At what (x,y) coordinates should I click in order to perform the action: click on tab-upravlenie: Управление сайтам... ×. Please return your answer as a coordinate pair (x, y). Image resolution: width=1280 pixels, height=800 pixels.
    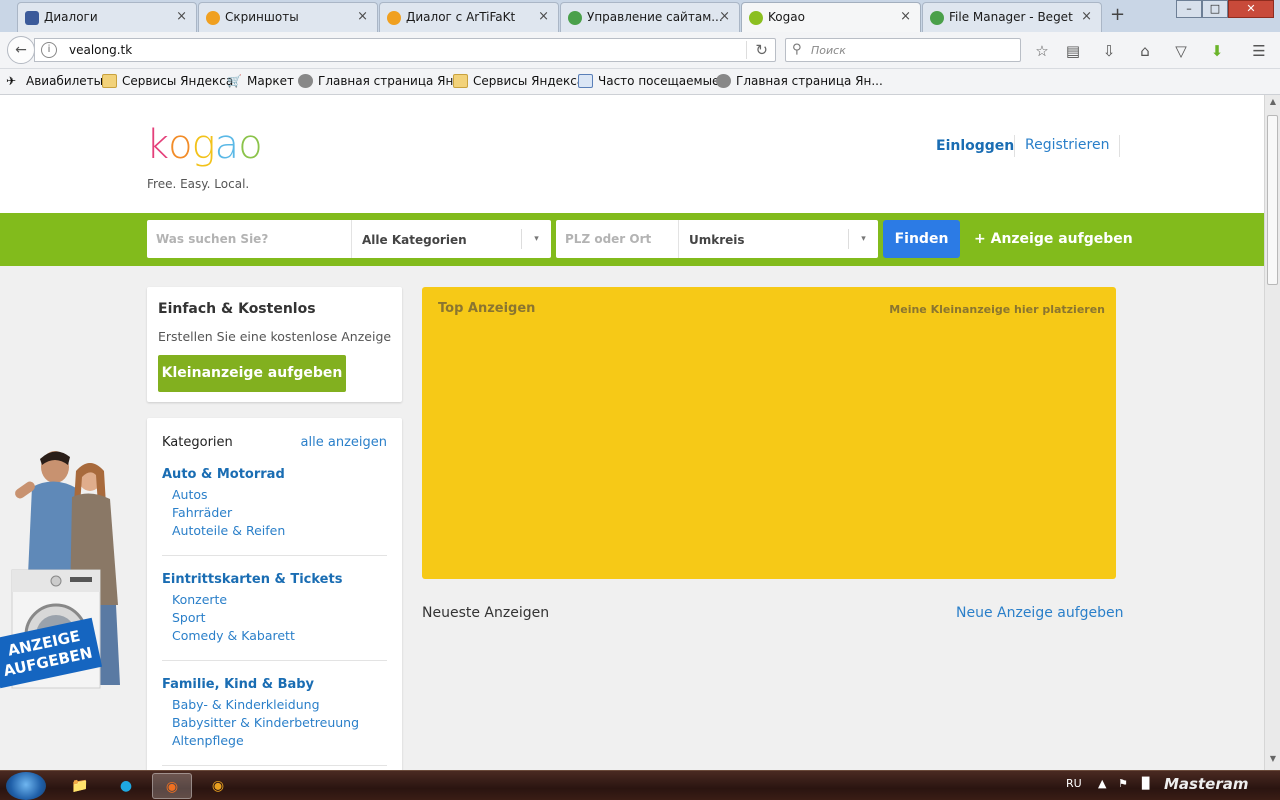
    Looking at the image, I should click on (650, 17).